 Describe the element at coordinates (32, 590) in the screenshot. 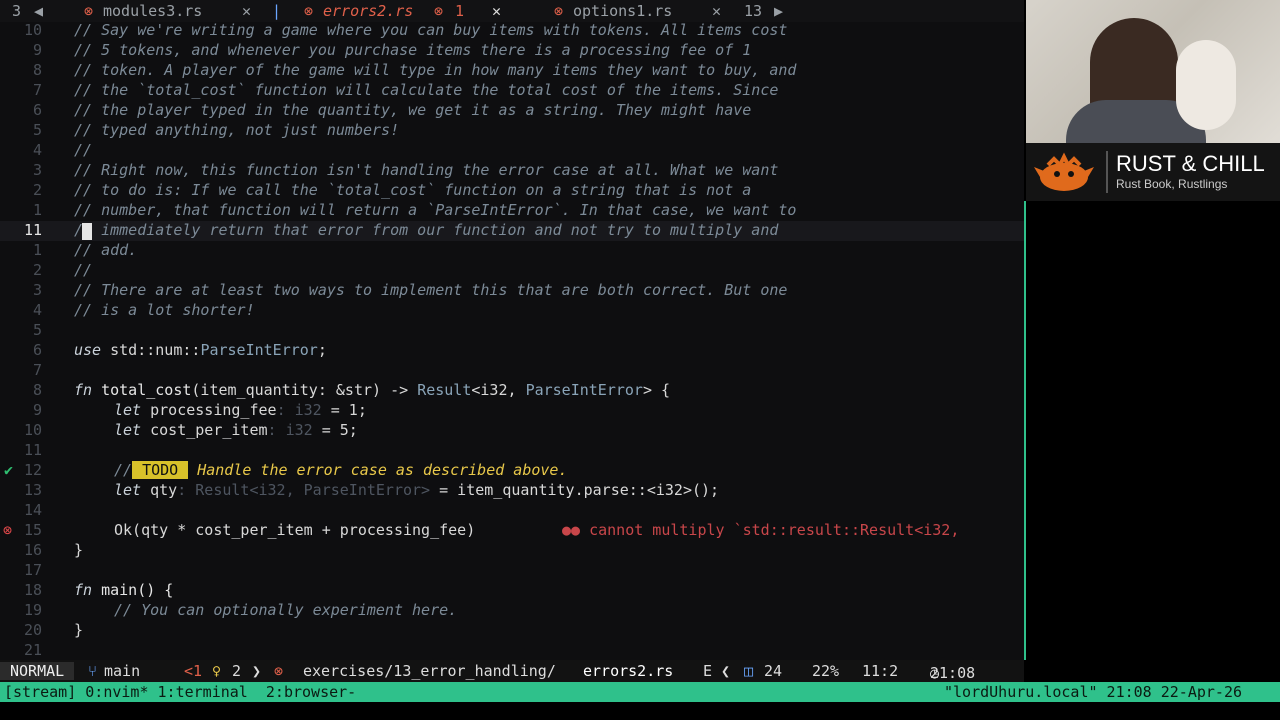

I see `line-number: 18` at that location.